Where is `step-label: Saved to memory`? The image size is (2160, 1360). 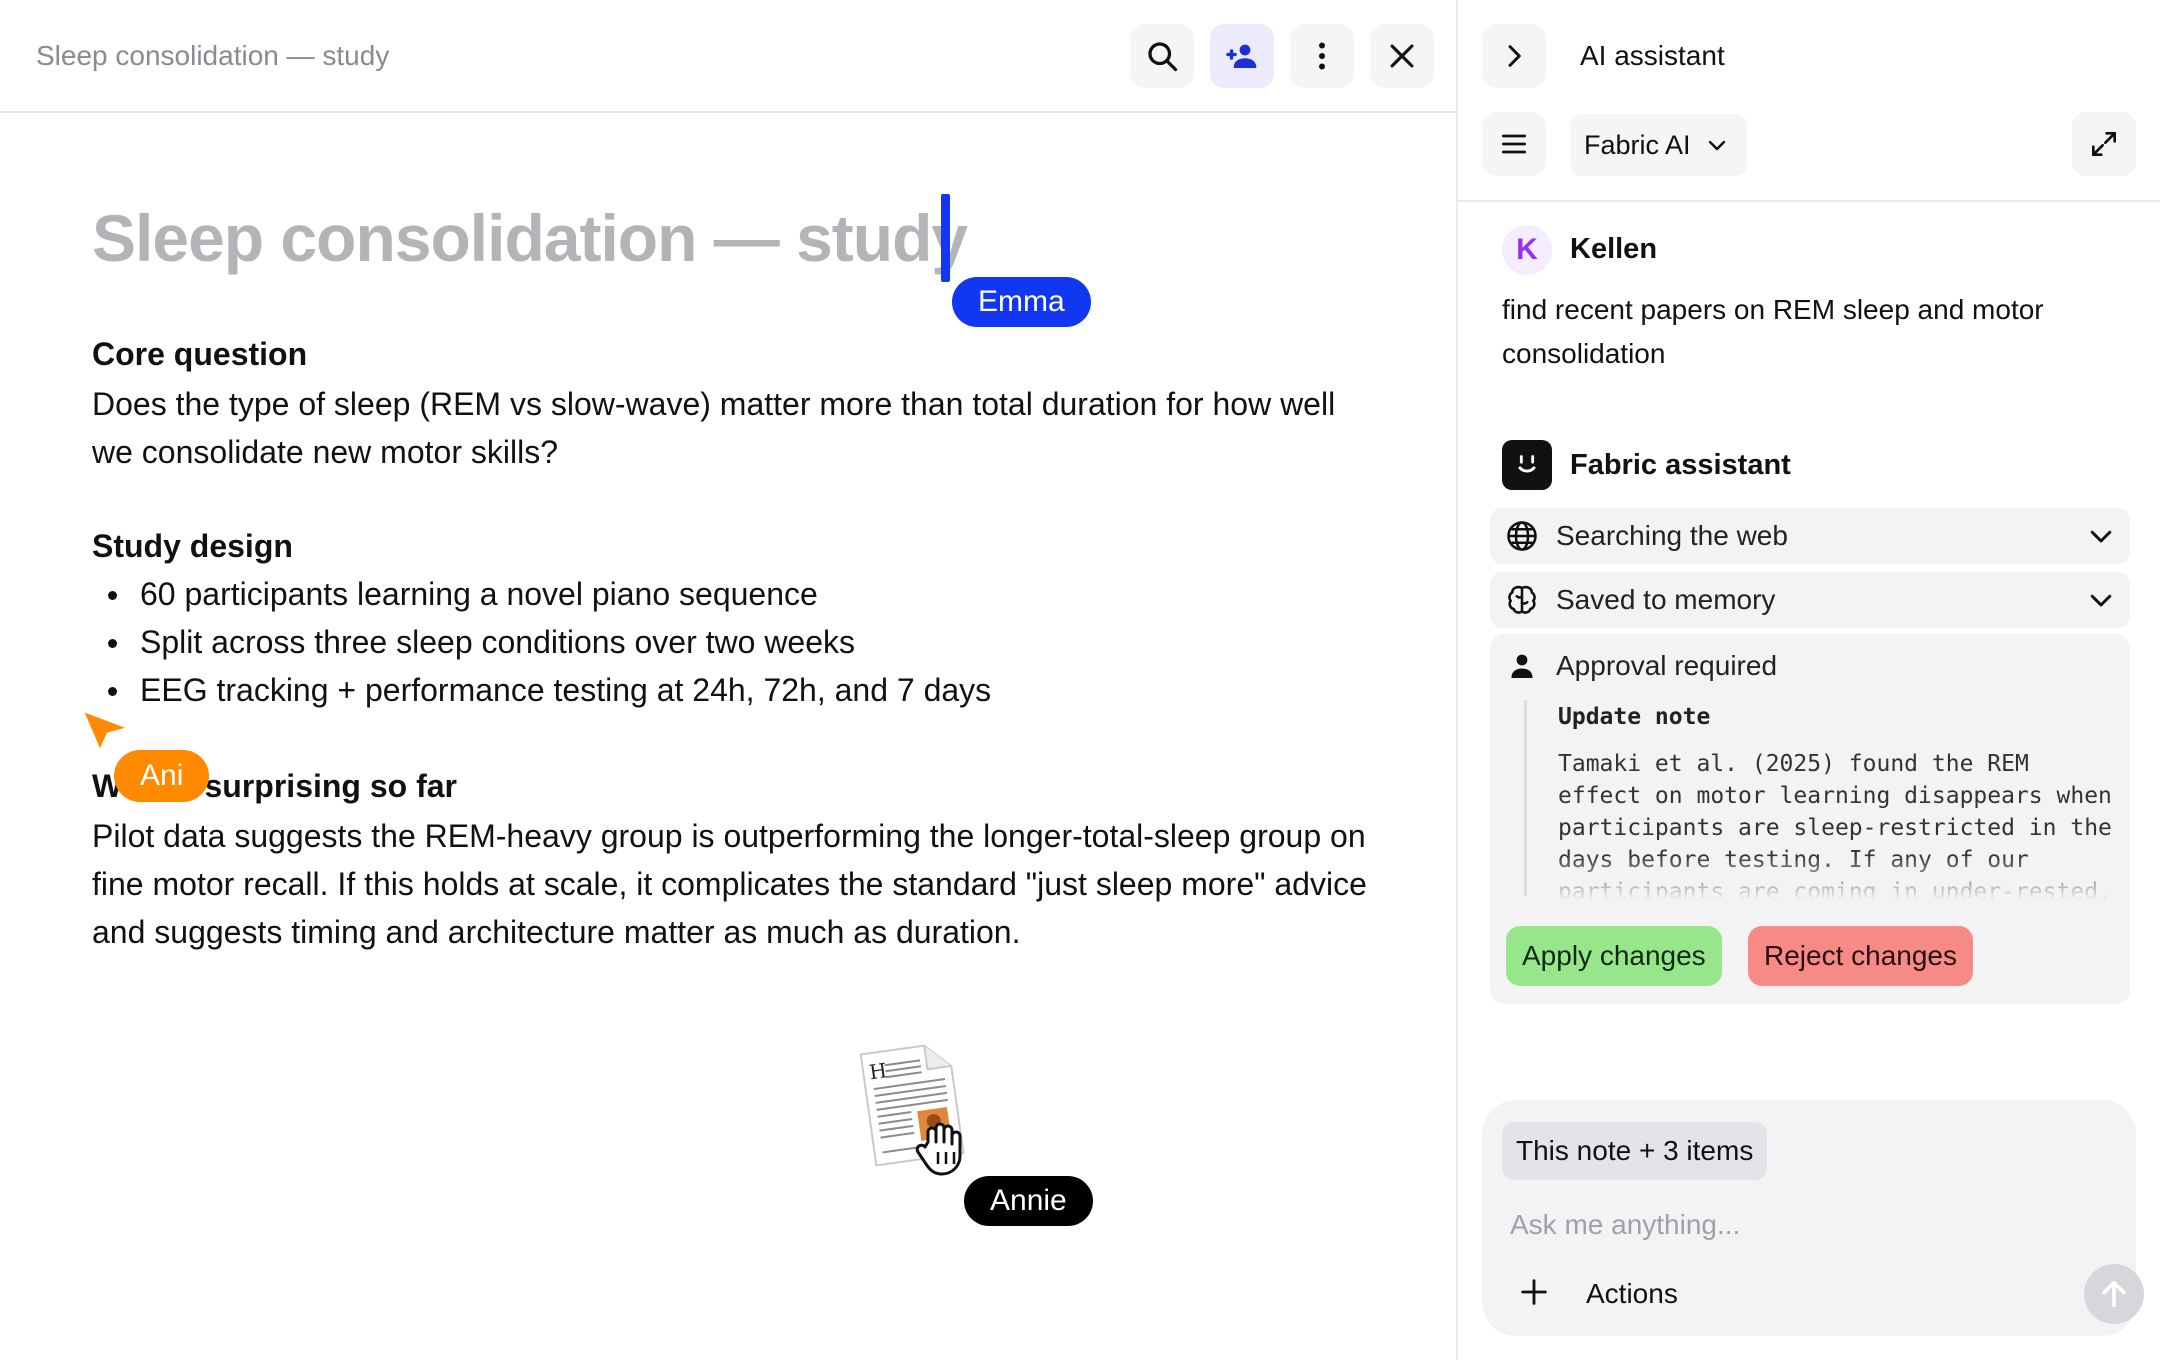 step-label: Saved to memory is located at coordinates (1666, 599).